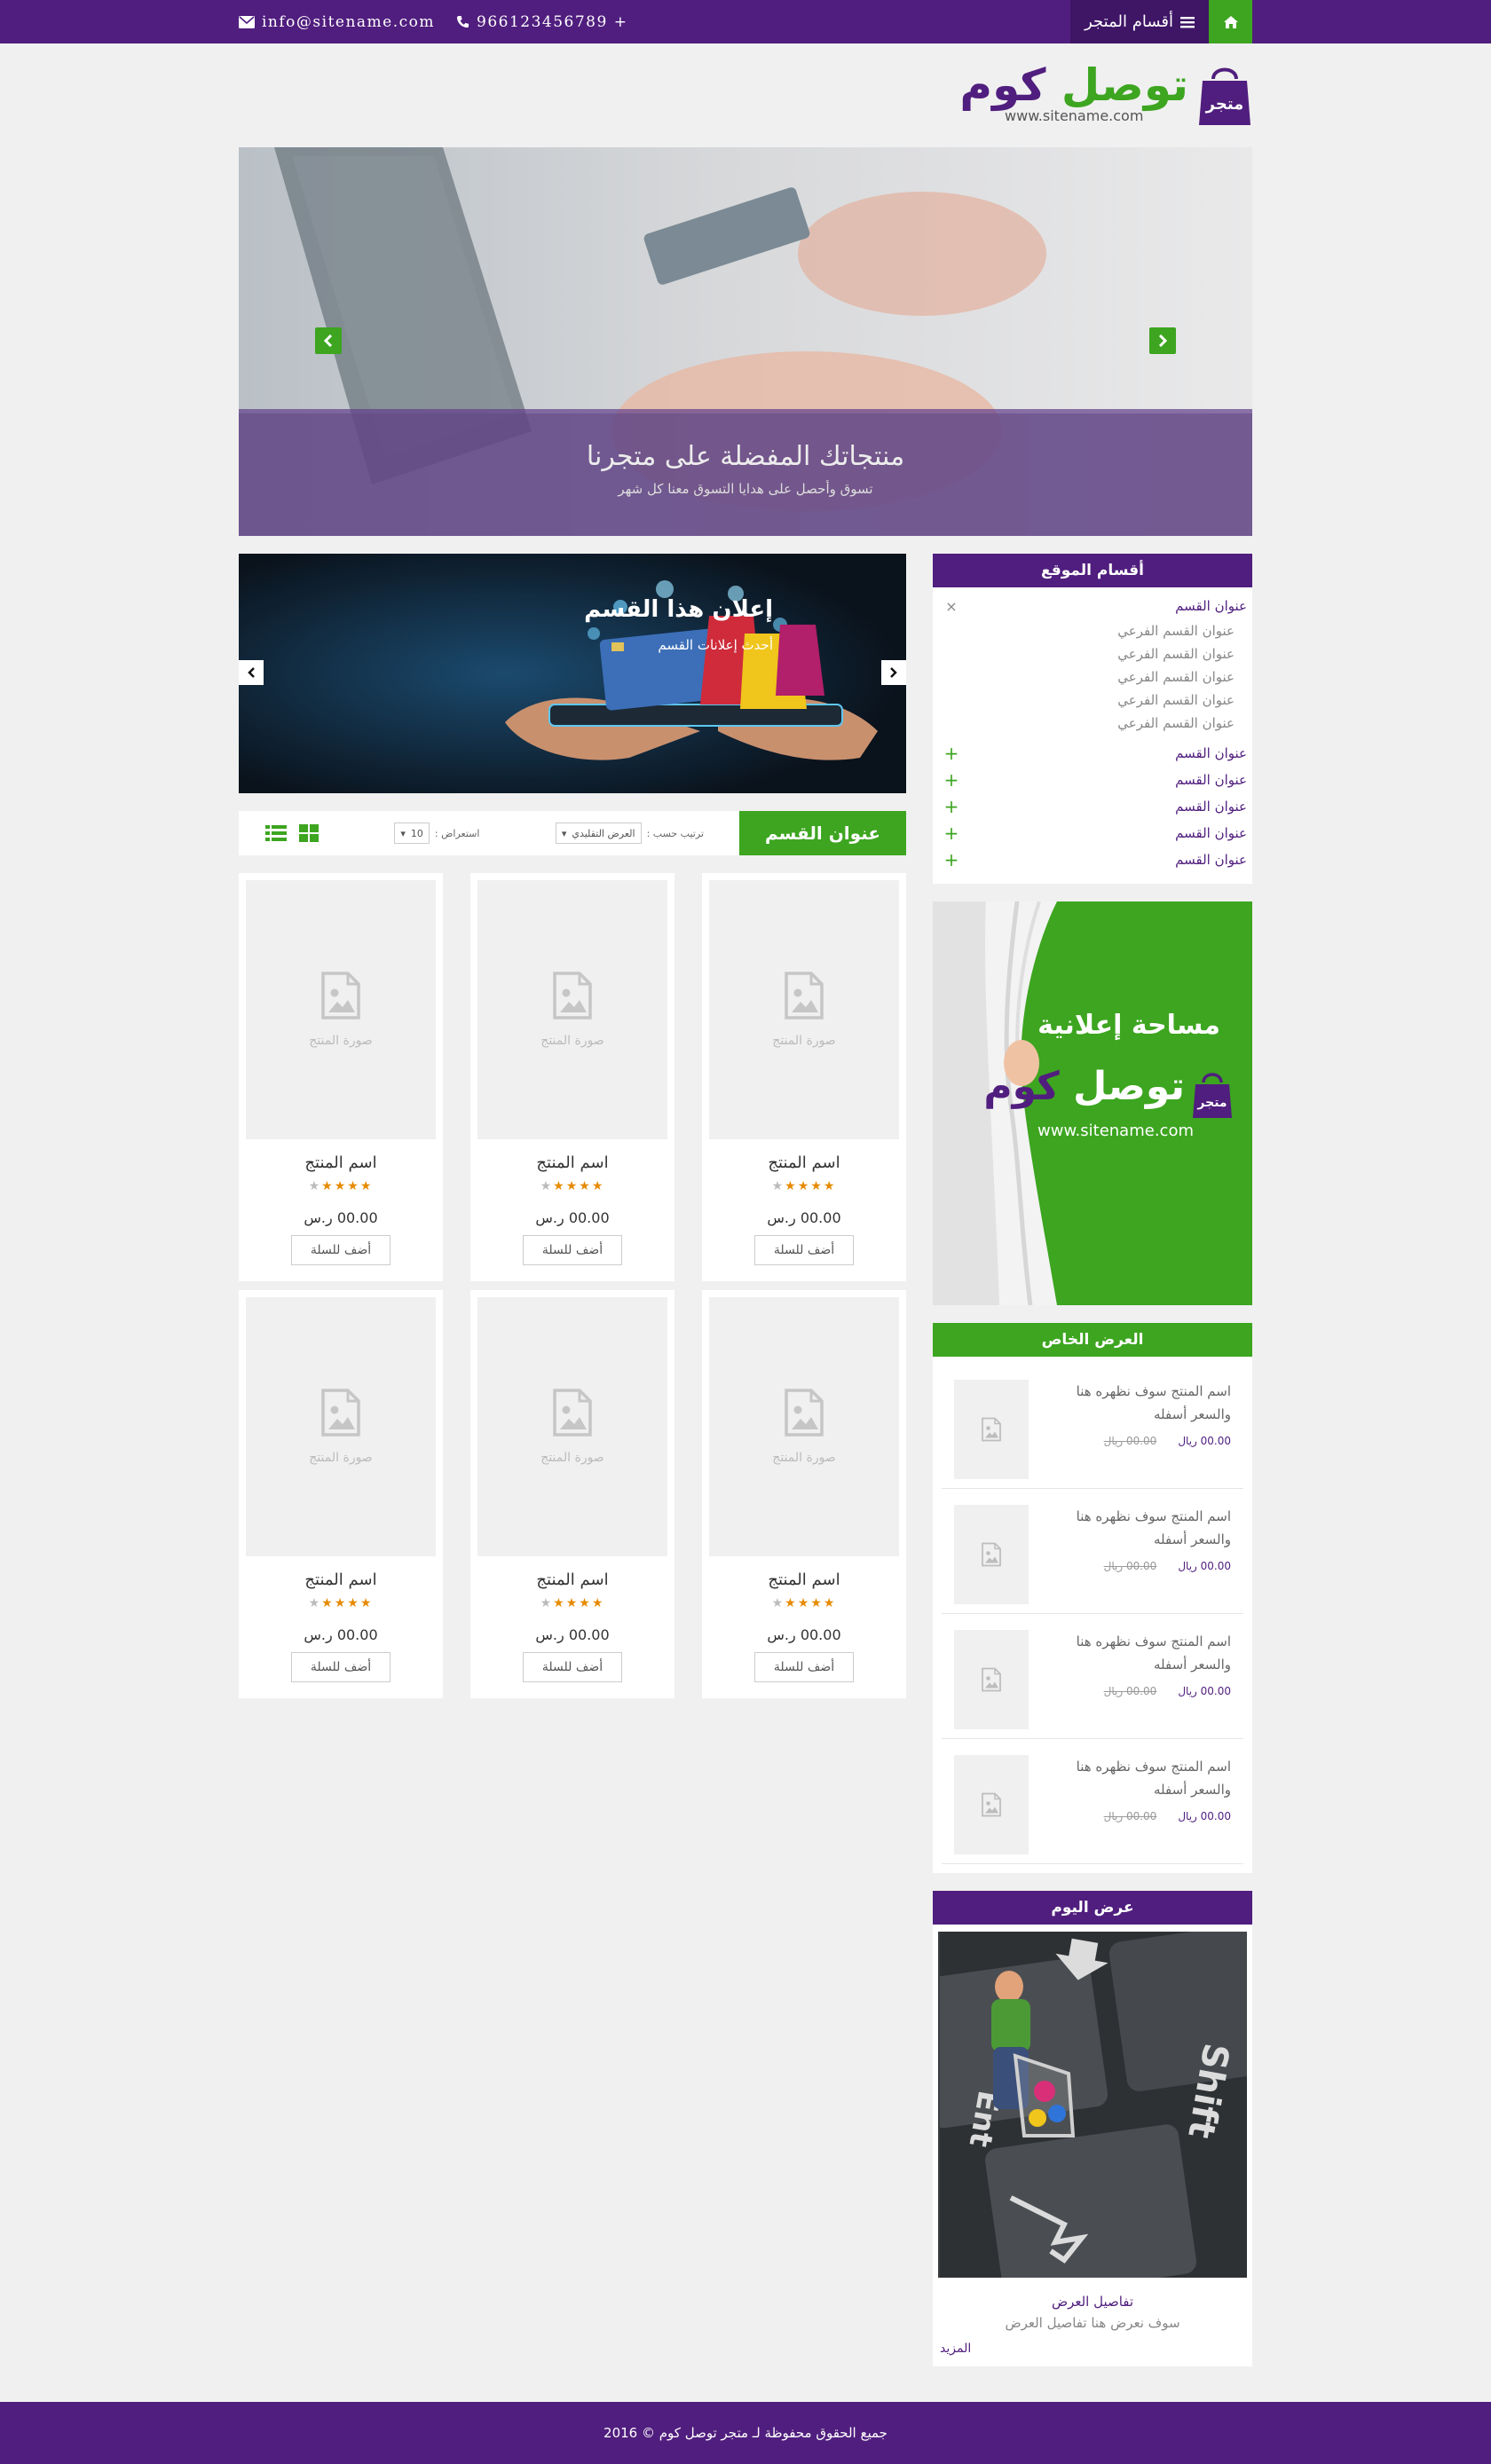 The image size is (1491, 2464). I want to click on logo-name: توصل كوم, so click(1073, 85).